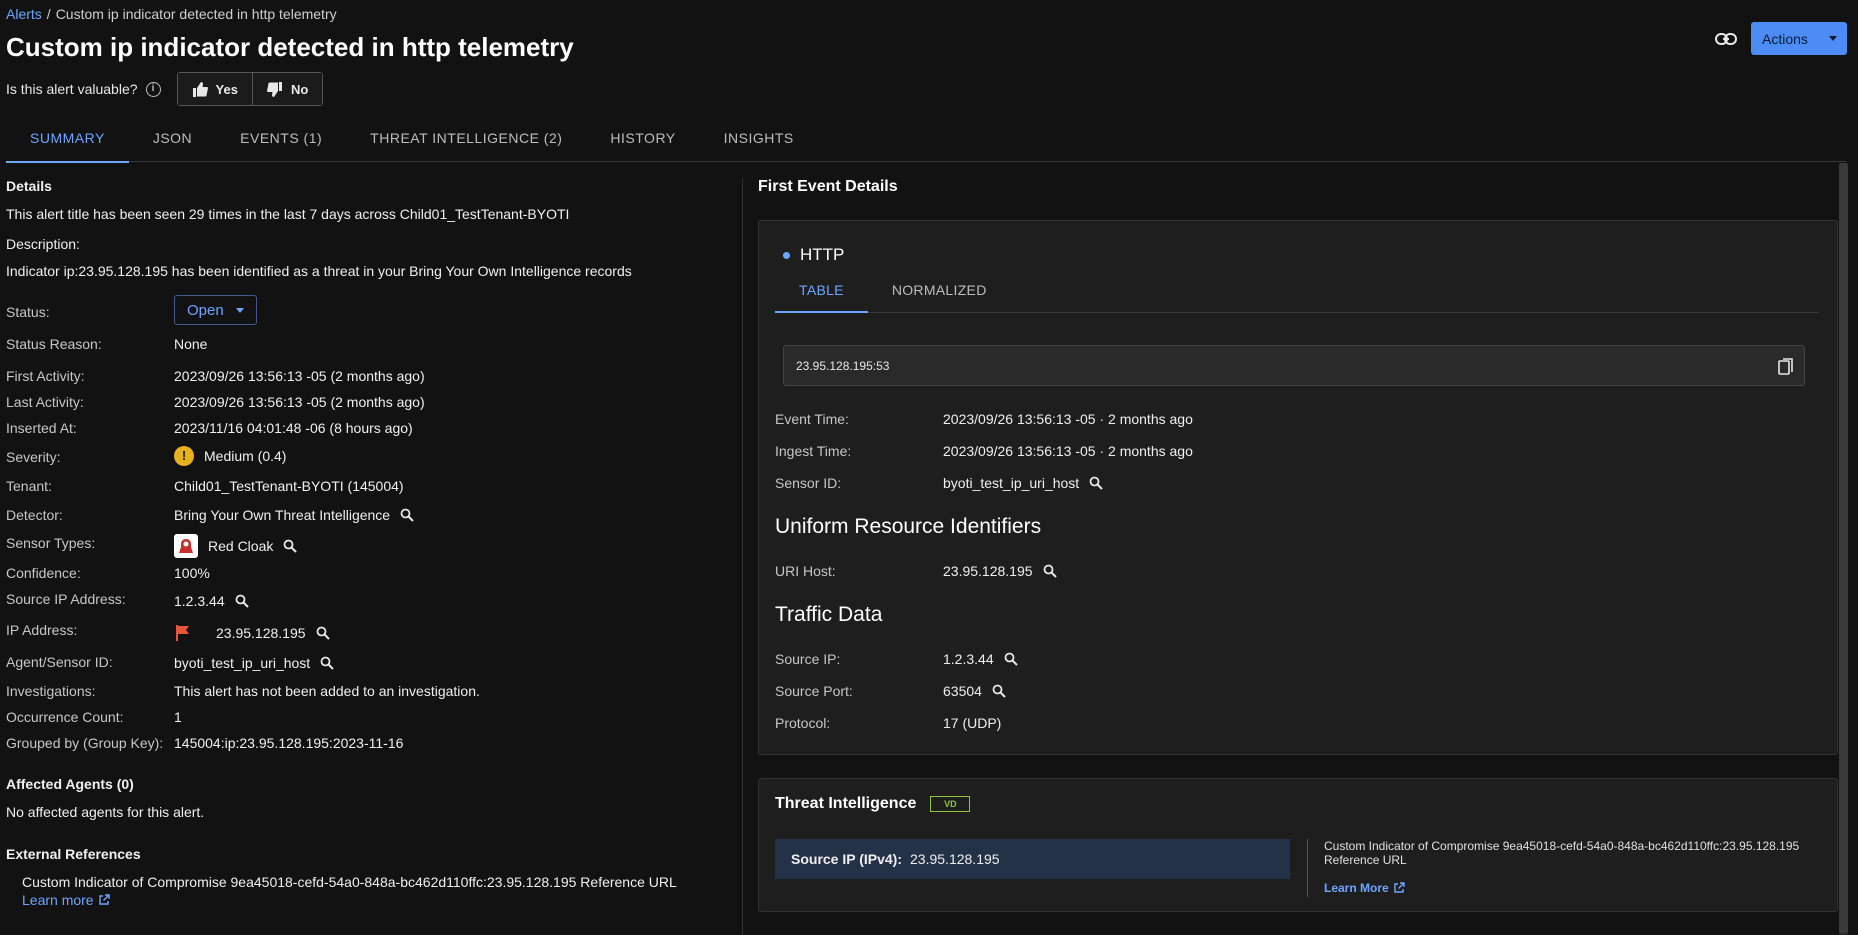  I want to click on vote-yes-label: Yes, so click(226, 89).